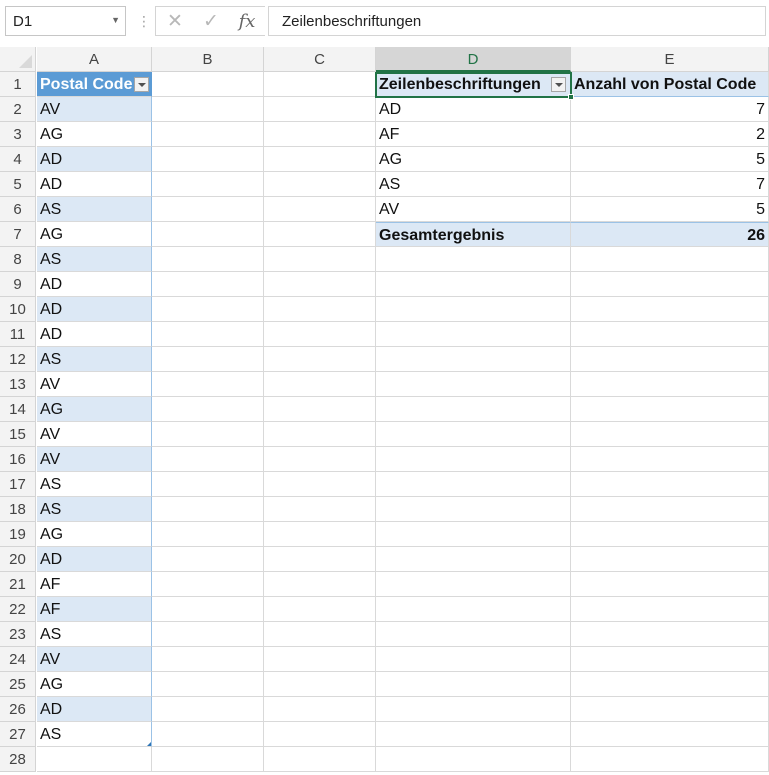 The width and height of the screenshot is (769, 775). I want to click on cell-d26, so click(473, 709).